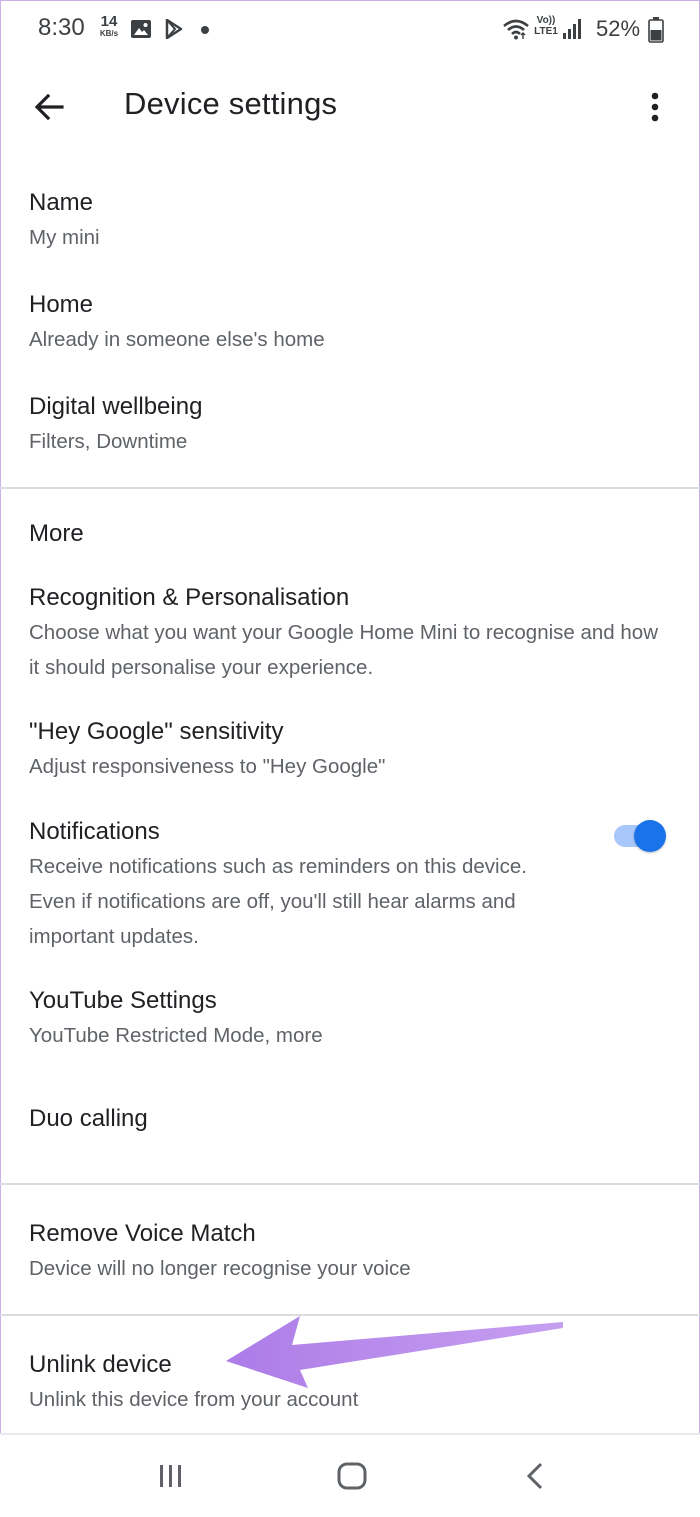 This screenshot has height=1517, width=700. Describe the element at coordinates (205, 30) in the screenshot. I see `notification-dot-icon` at that location.